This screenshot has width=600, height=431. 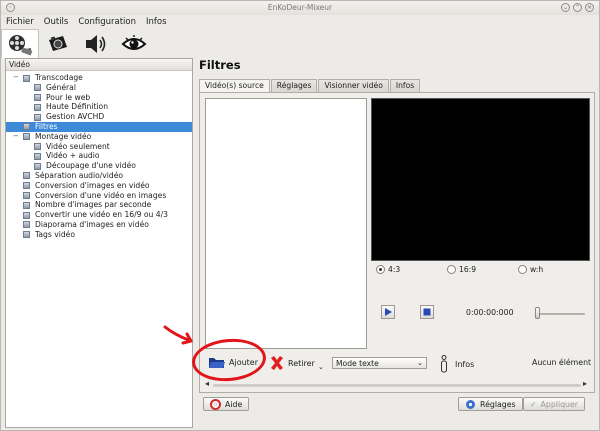 What do you see at coordinates (99, 88) in the screenshot?
I see `tree-item: Général` at bounding box center [99, 88].